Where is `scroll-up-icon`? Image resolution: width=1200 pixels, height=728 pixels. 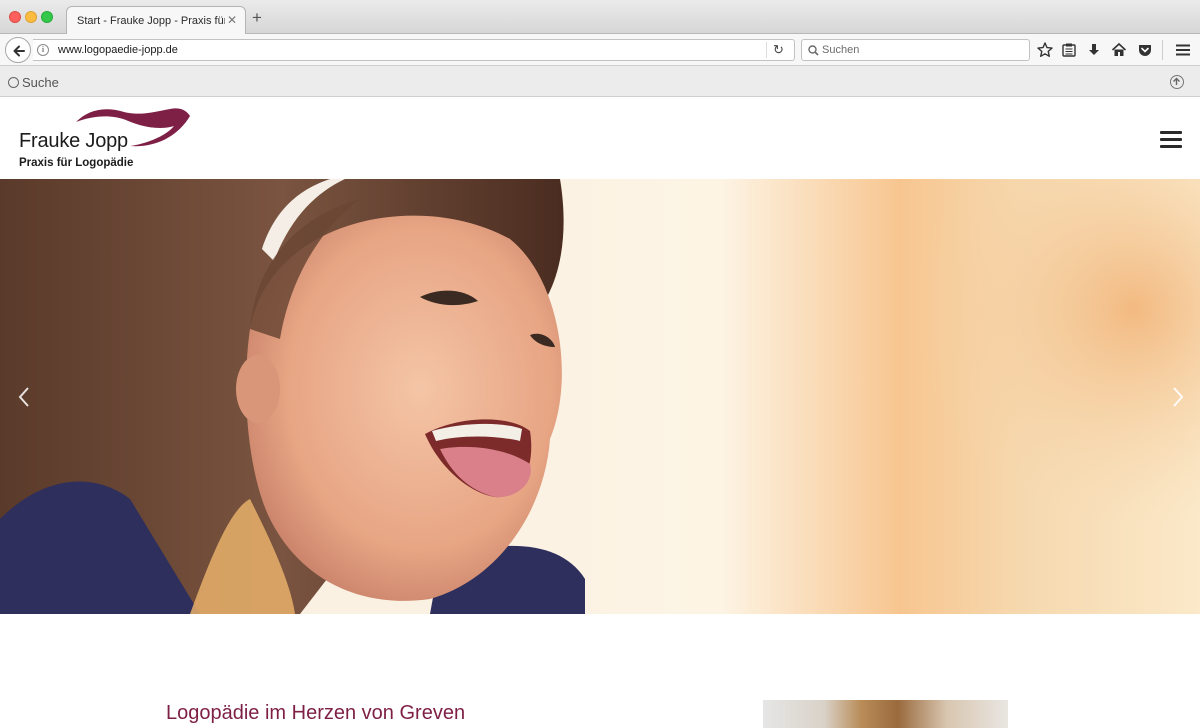 scroll-up-icon is located at coordinates (1177, 82).